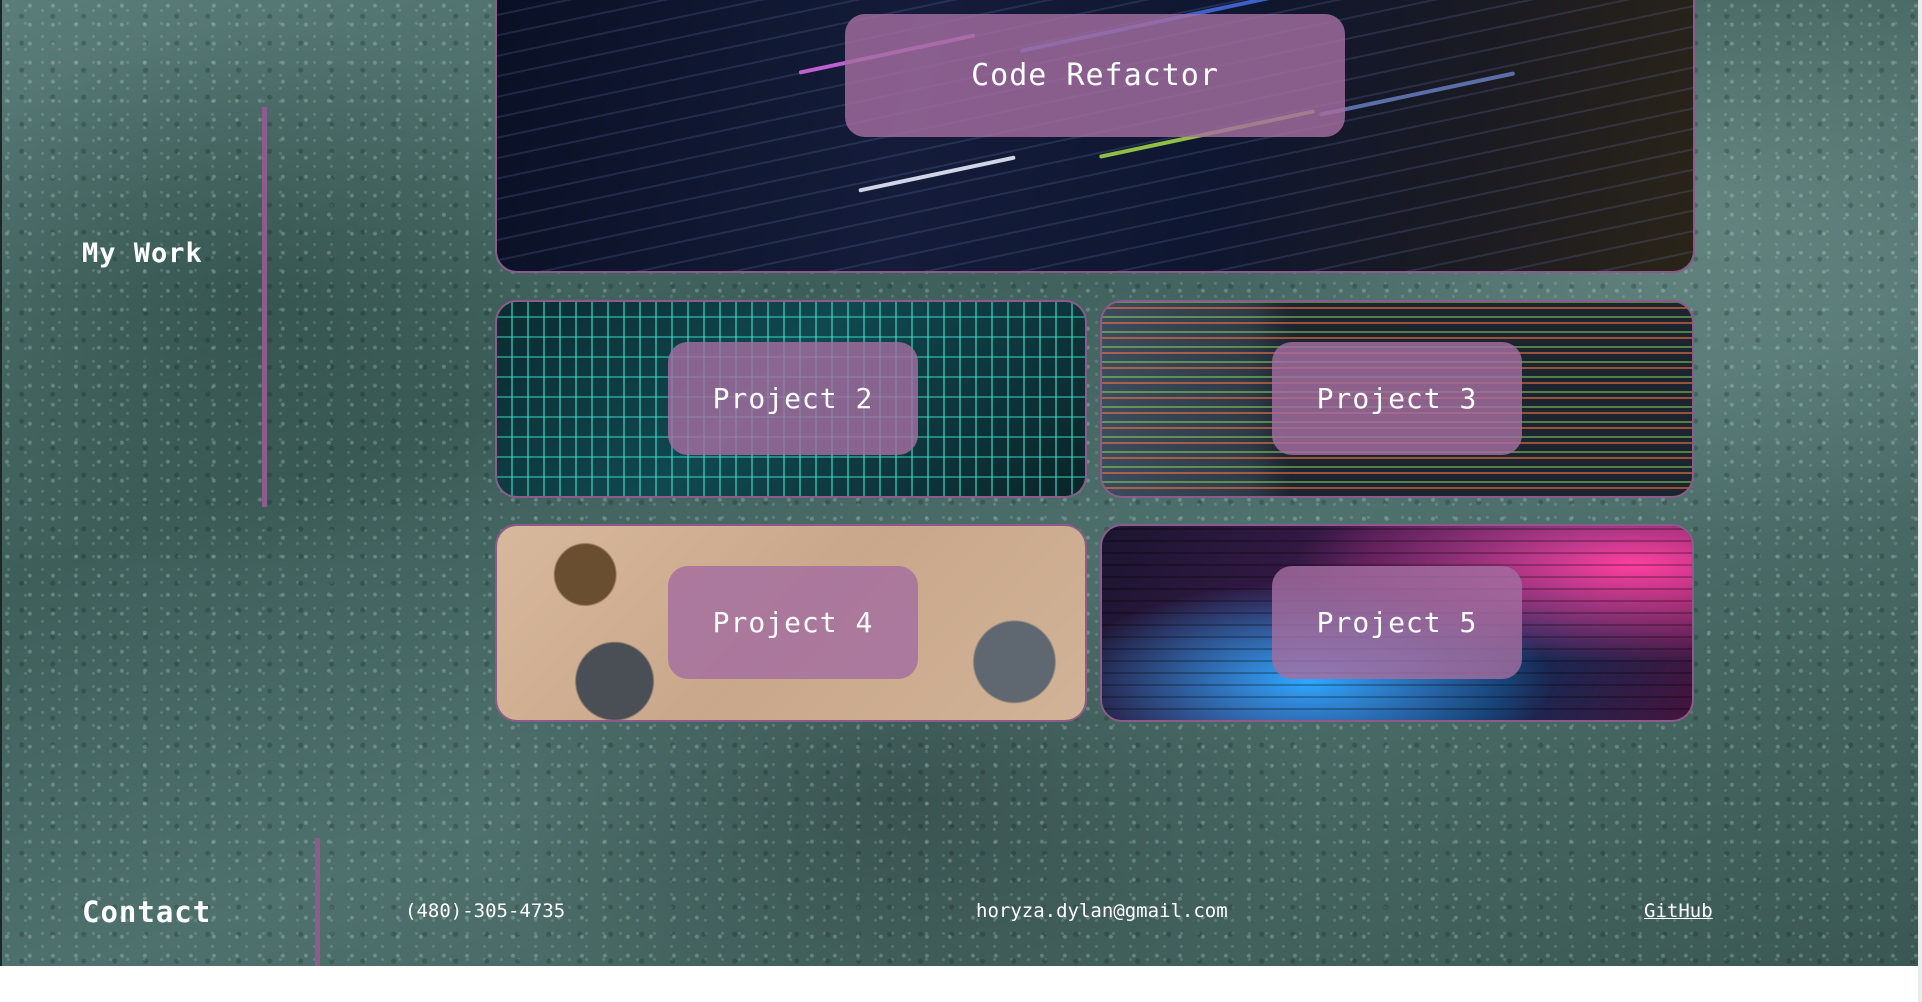 The image size is (1922, 1002). I want to click on project-label: Code Refactor, so click(1095, 75).